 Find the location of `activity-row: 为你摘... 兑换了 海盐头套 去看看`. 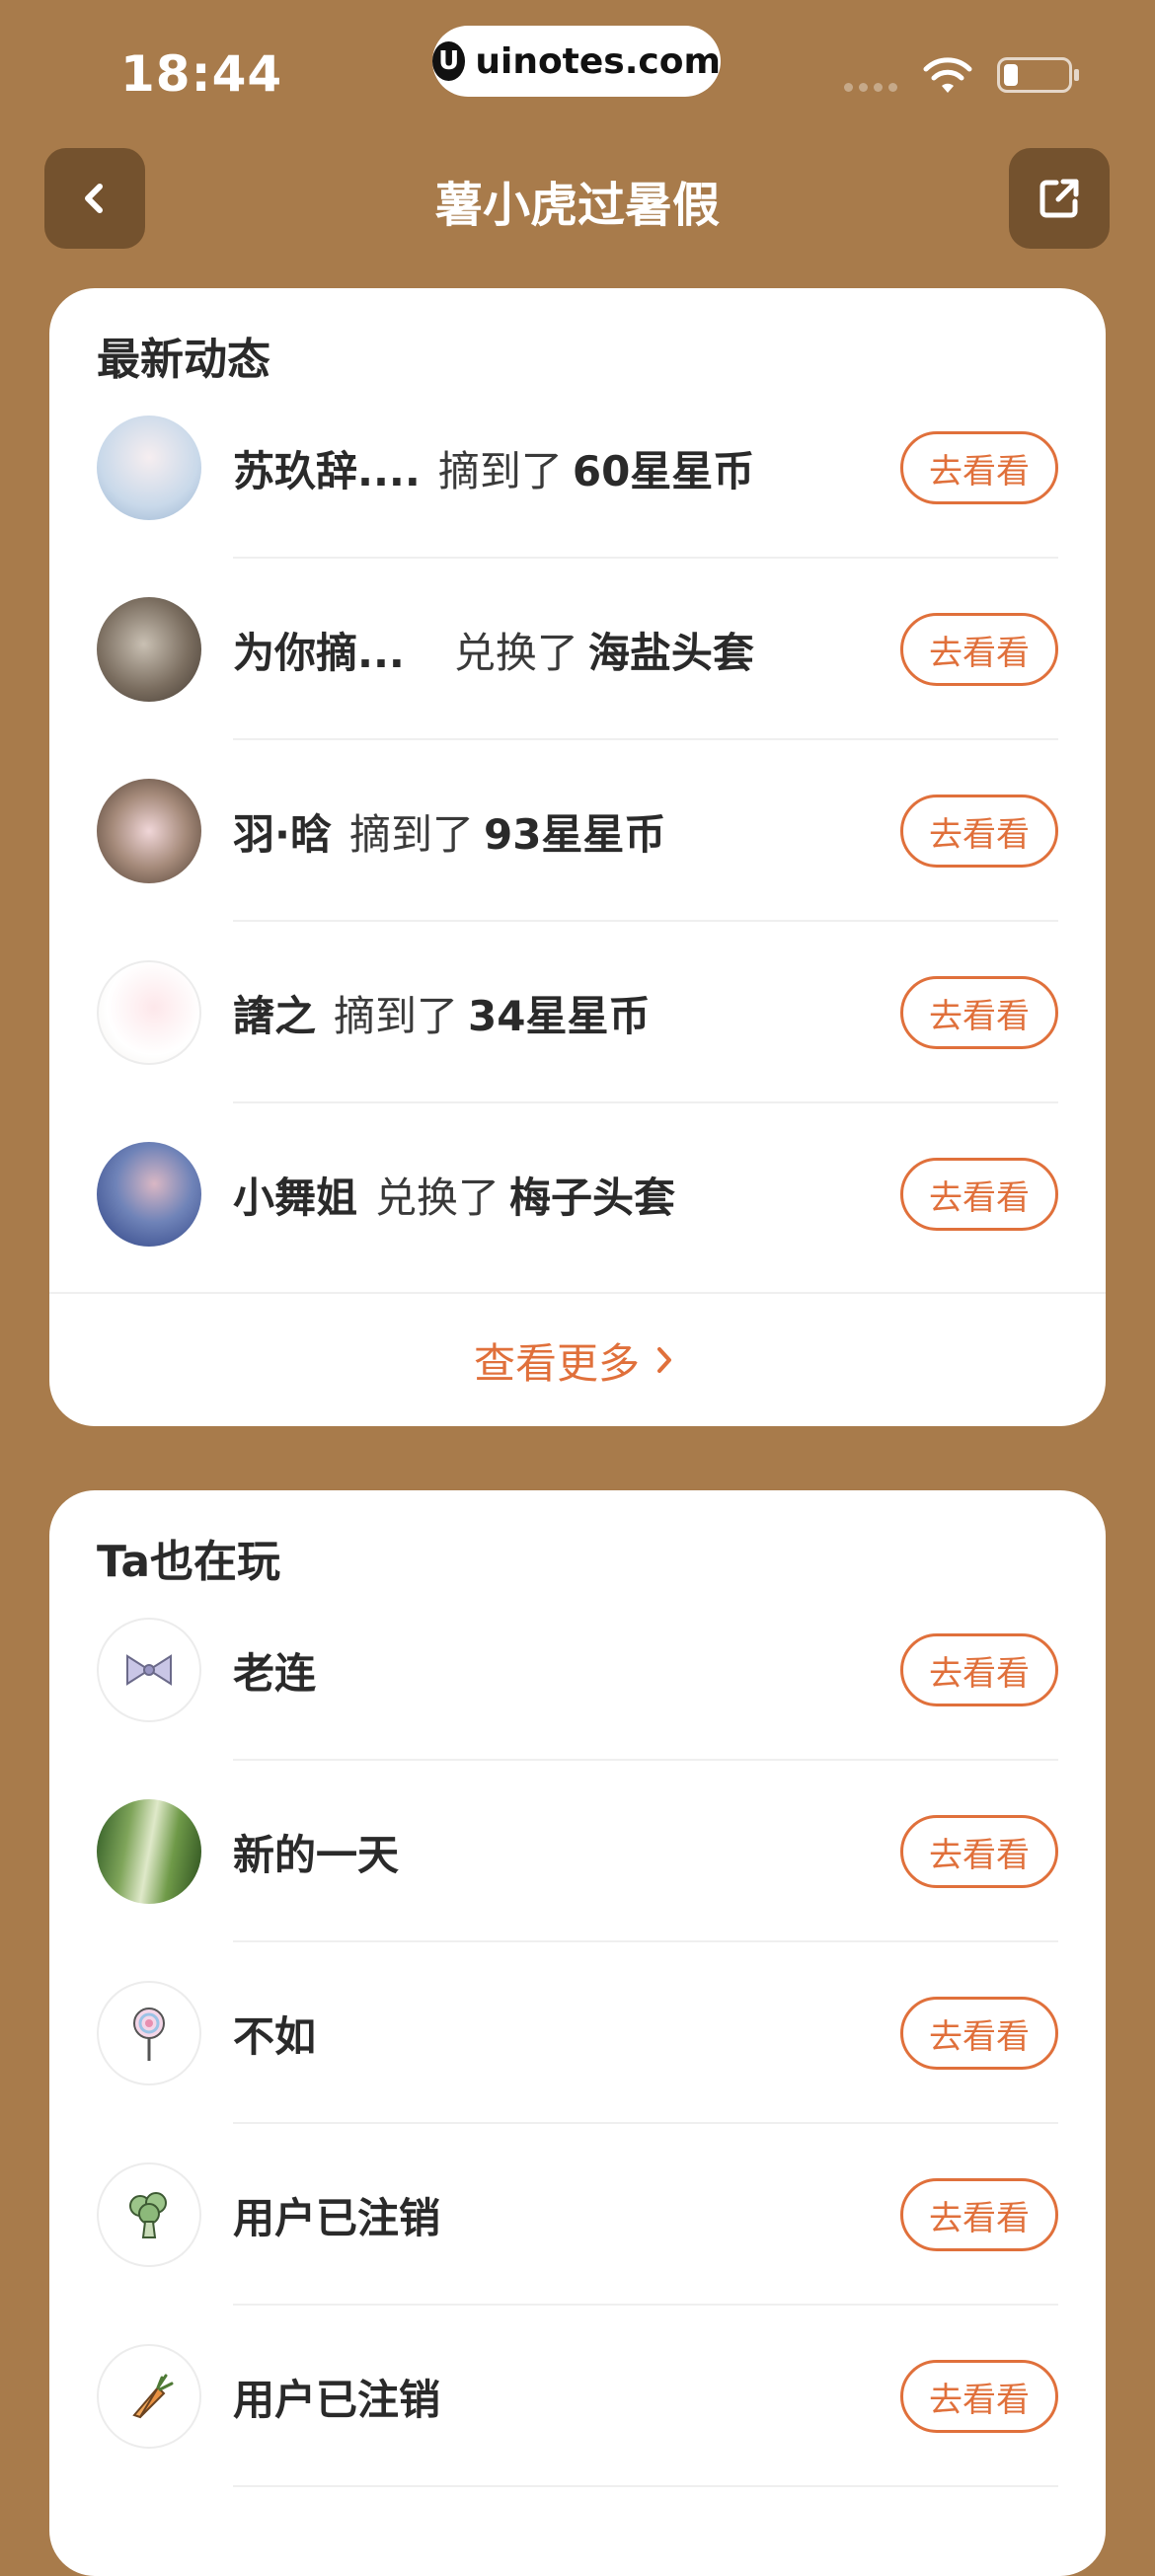

activity-row: 为你摘... 兑换了 海盐头套 去看看 is located at coordinates (577, 649).